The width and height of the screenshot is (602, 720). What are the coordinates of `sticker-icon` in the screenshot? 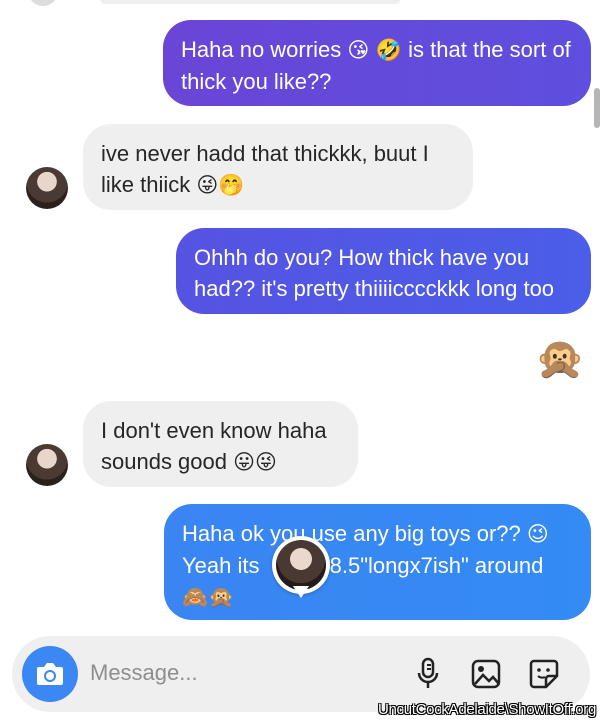 It's located at (544, 674).